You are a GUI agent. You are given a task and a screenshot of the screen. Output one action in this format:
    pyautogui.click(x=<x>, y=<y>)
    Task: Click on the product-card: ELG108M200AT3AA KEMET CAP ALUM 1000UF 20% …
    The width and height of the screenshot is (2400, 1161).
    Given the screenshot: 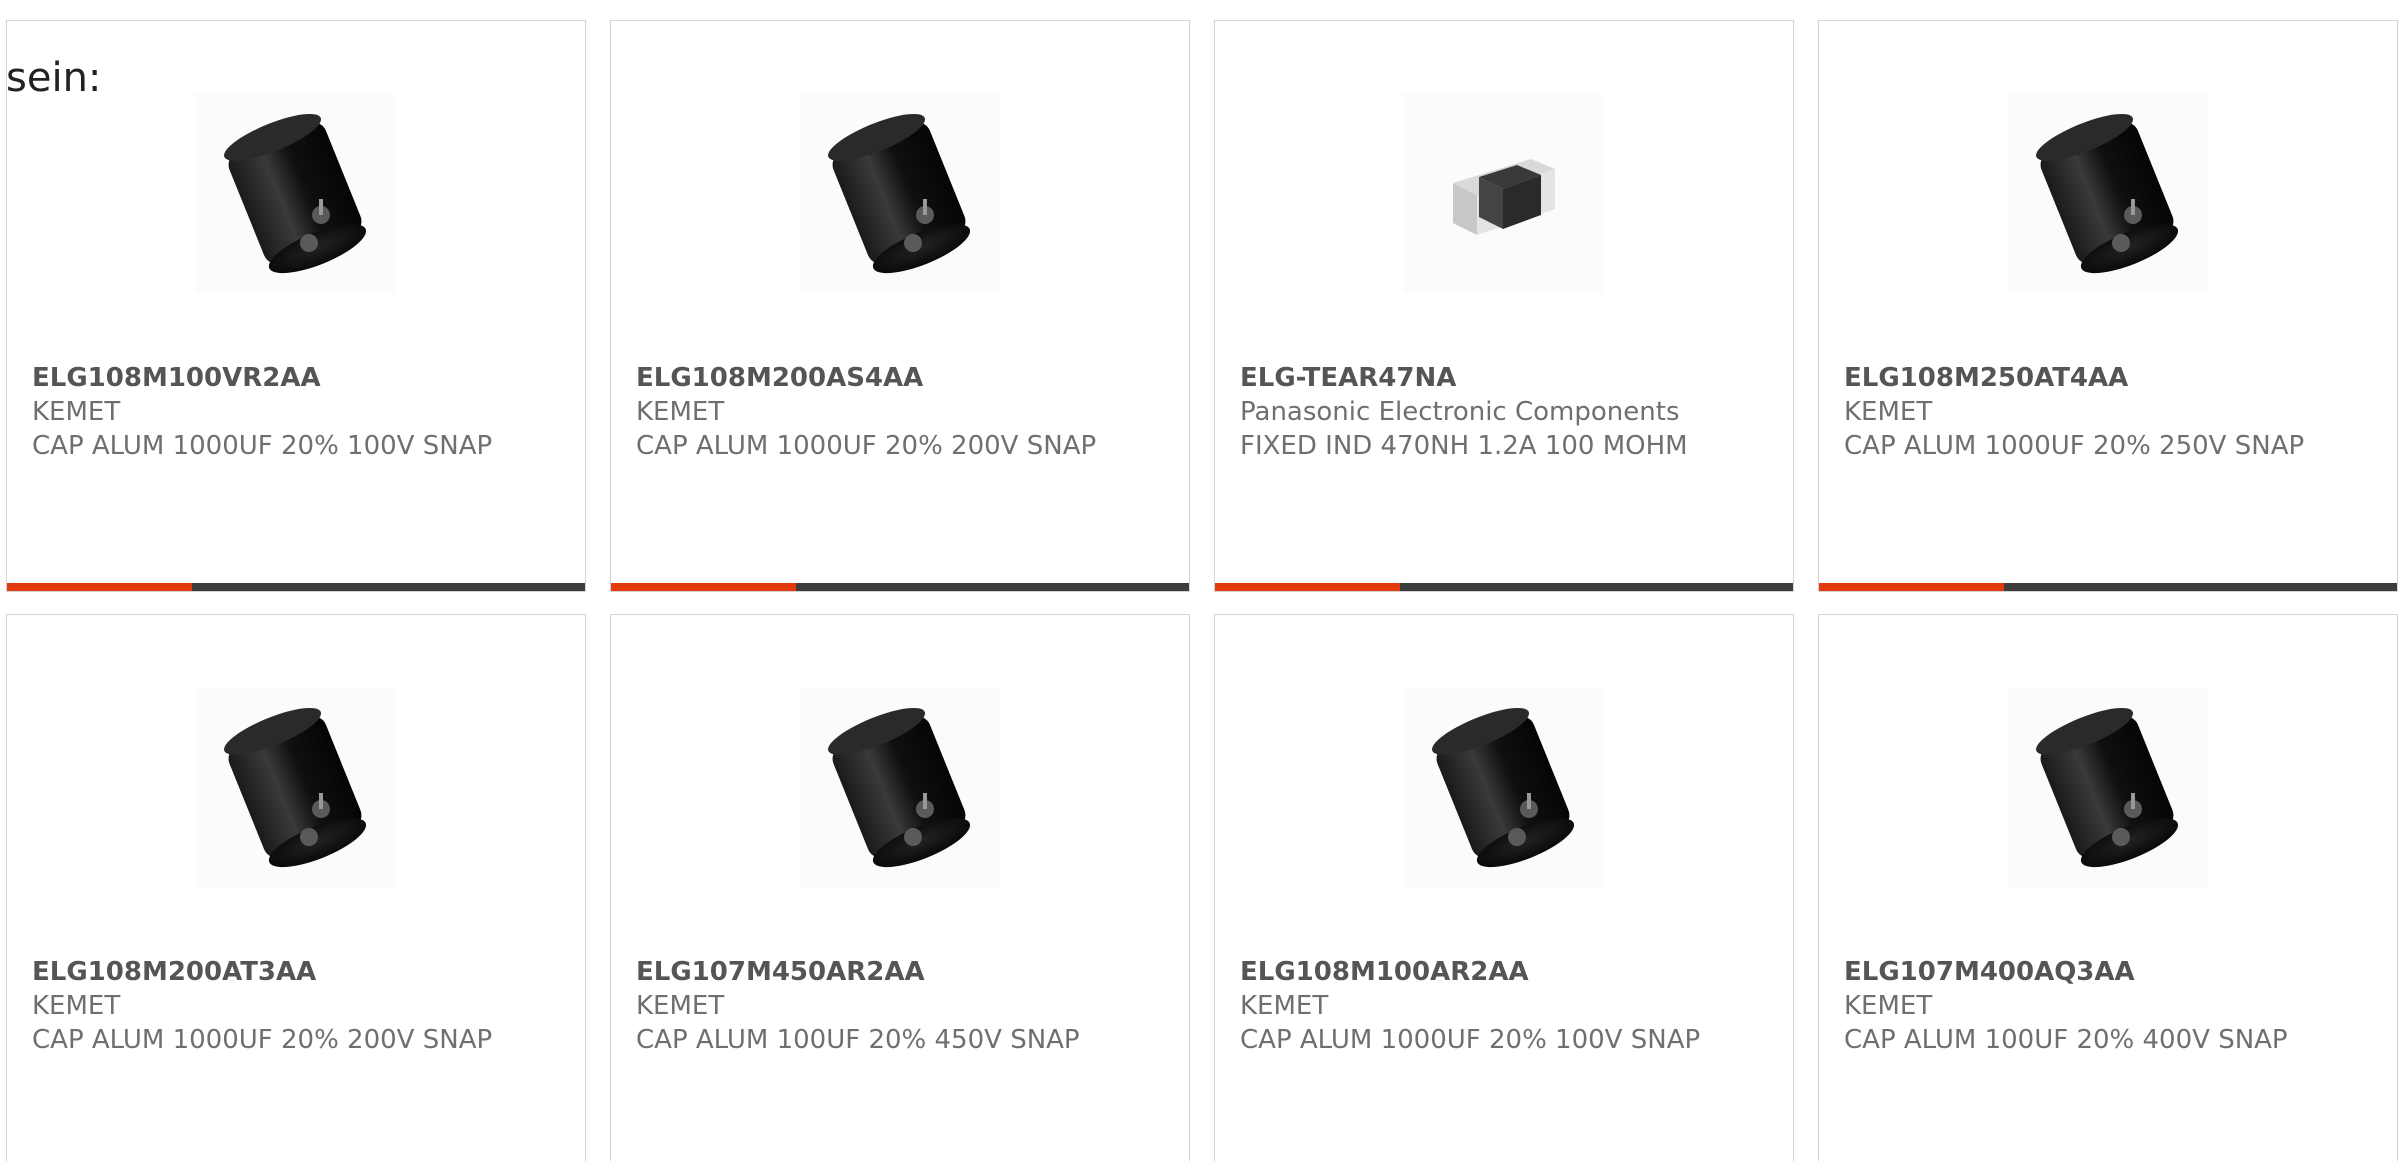 What is the action you would take?
    pyautogui.click(x=296, y=887)
    